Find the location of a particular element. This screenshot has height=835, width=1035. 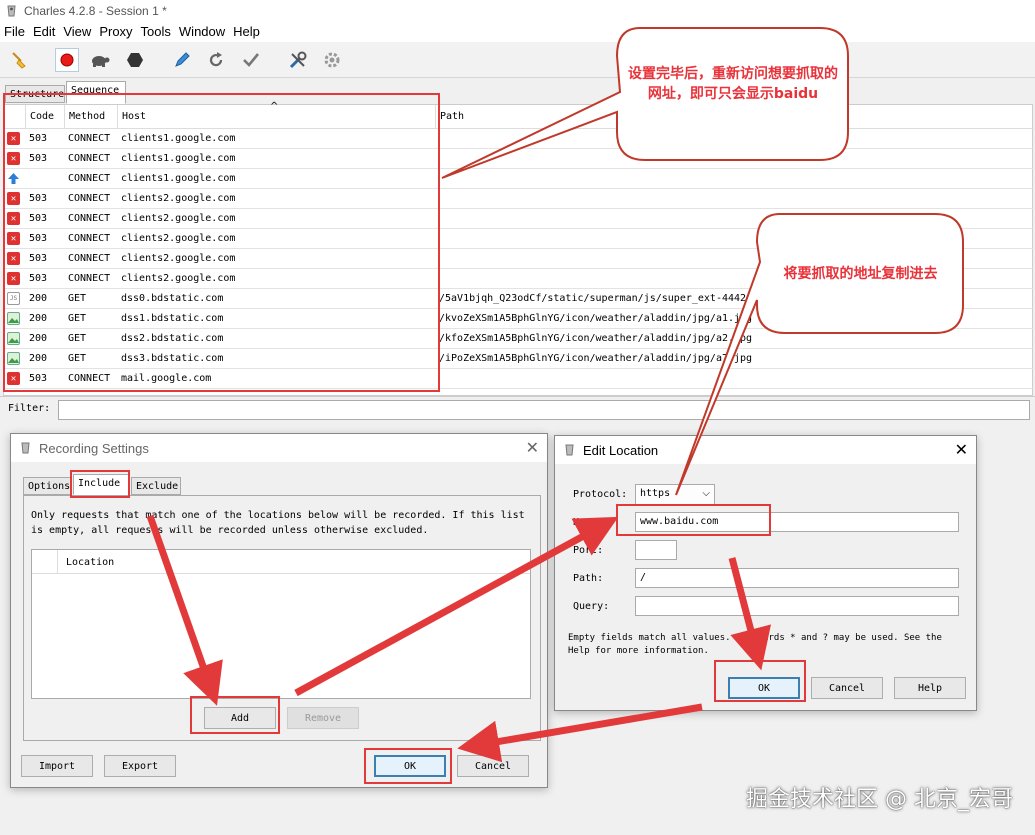

callout-text-top: 设置完毕后，重新访问想要抓取的网址，即可只会显示baidu is located at coordinates (733, 84).